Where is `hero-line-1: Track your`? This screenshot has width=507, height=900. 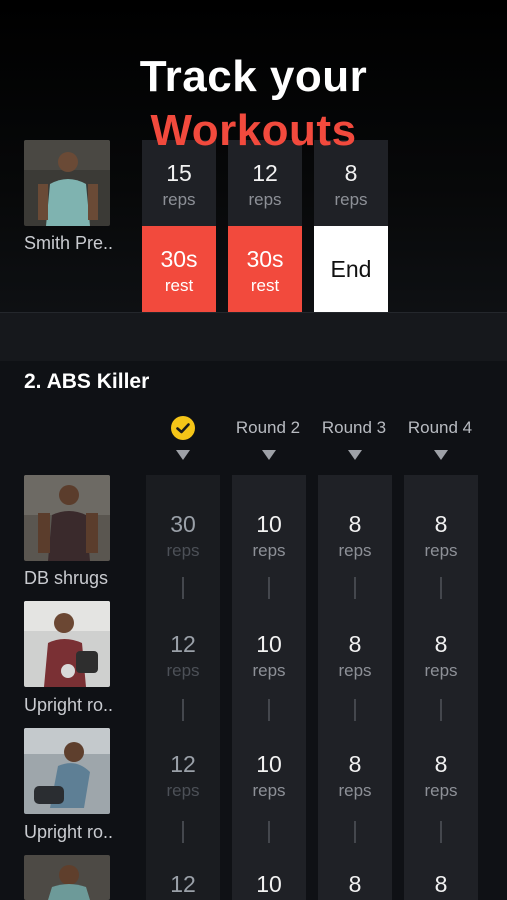
hero-line-1: Track your is located at coordinates (253, 76).